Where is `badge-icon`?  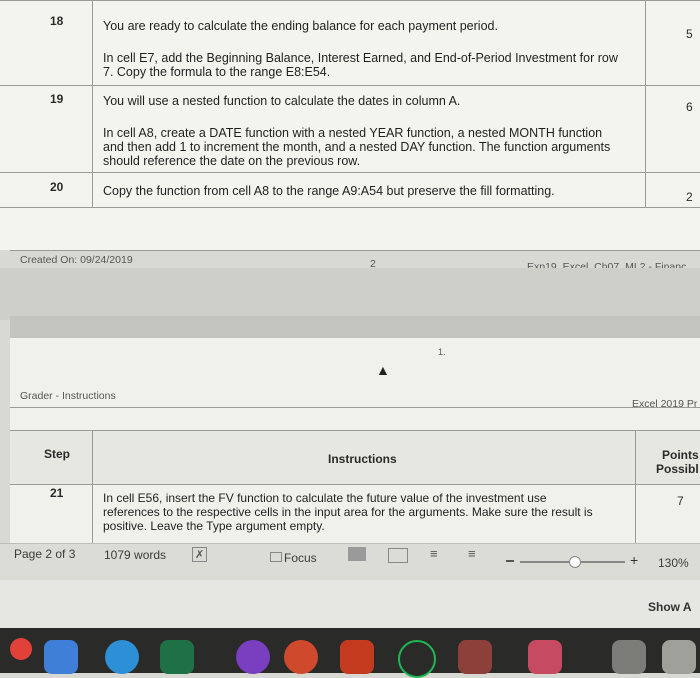 badge-icon is located at coordinates (21, 649).